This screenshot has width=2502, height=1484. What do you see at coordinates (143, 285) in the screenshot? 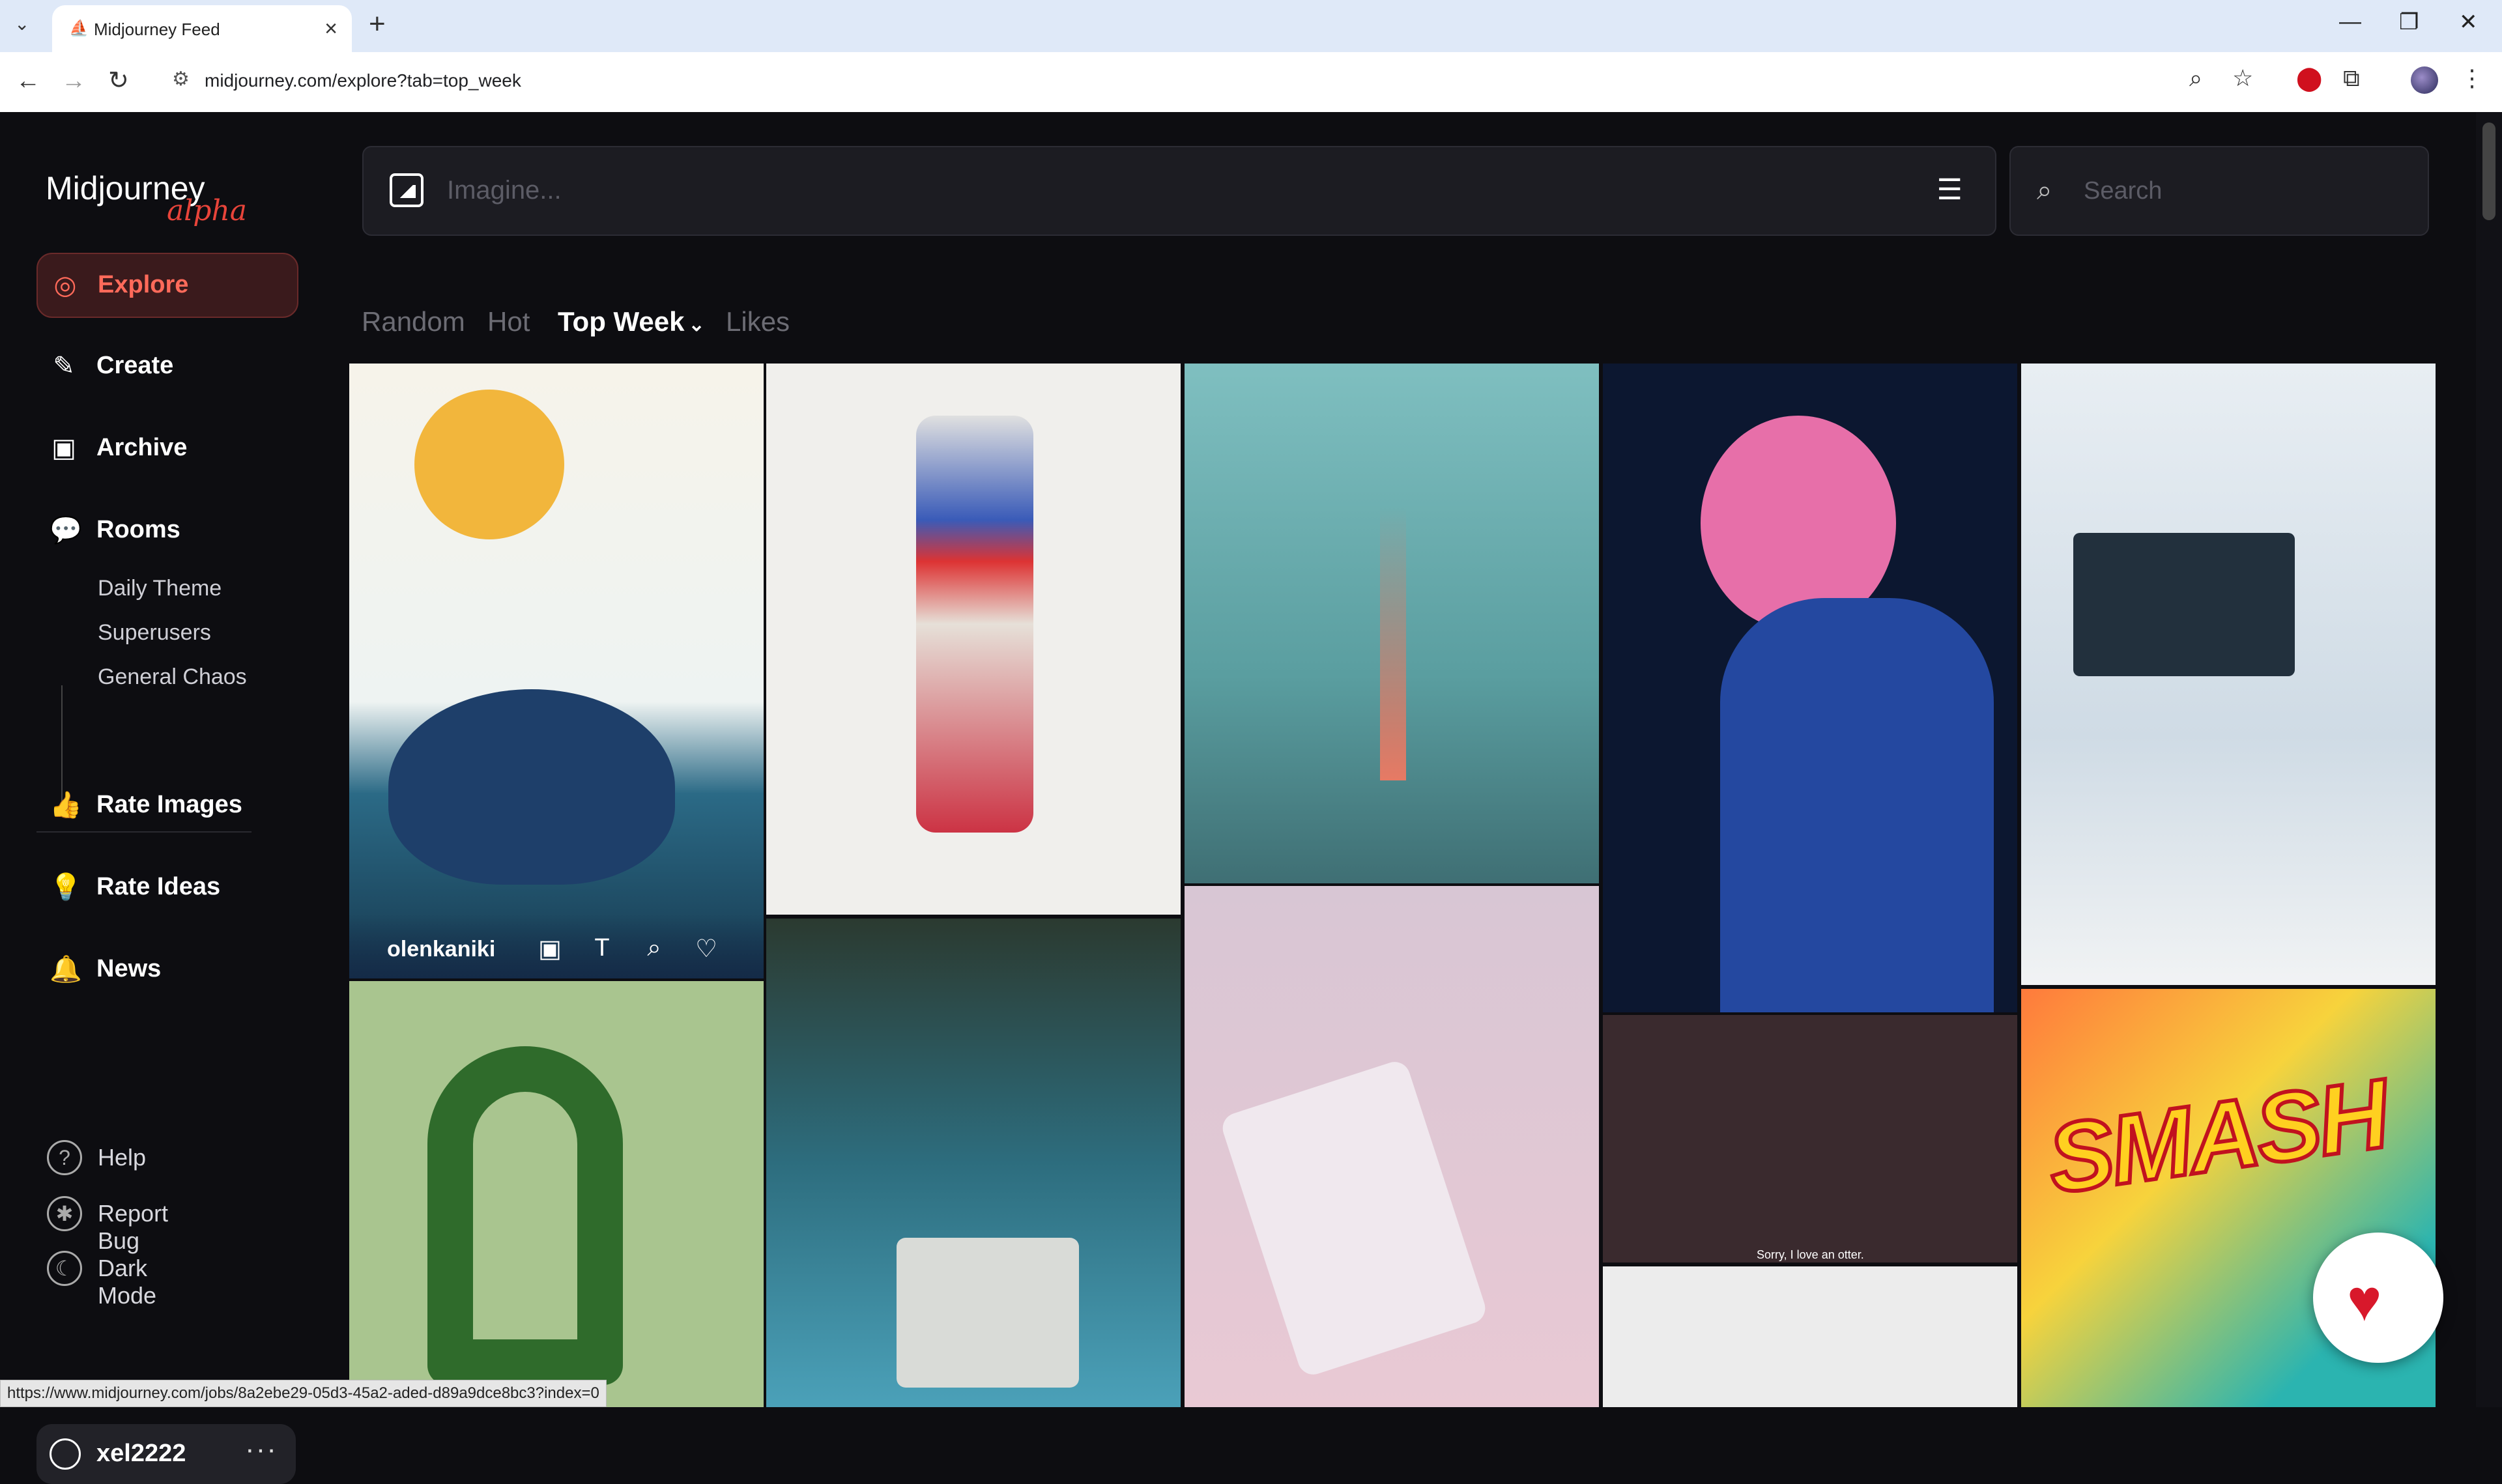
I see `nav-explore-label: Explore` at bounding box center [143, 285].